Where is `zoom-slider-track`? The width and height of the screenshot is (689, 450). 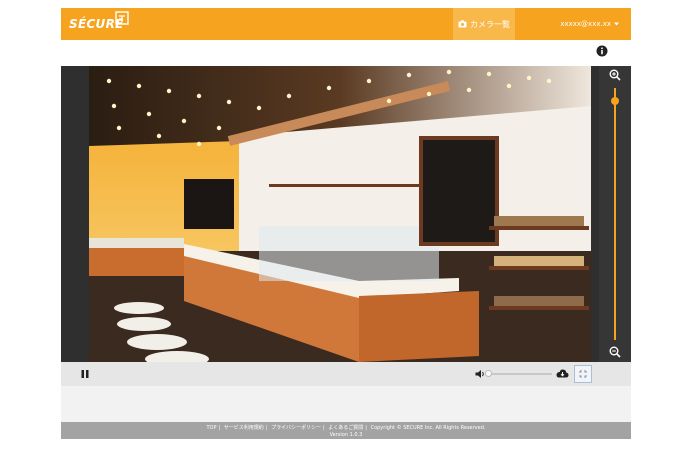 zoom-slider-track is located at coordinates (615, 214).